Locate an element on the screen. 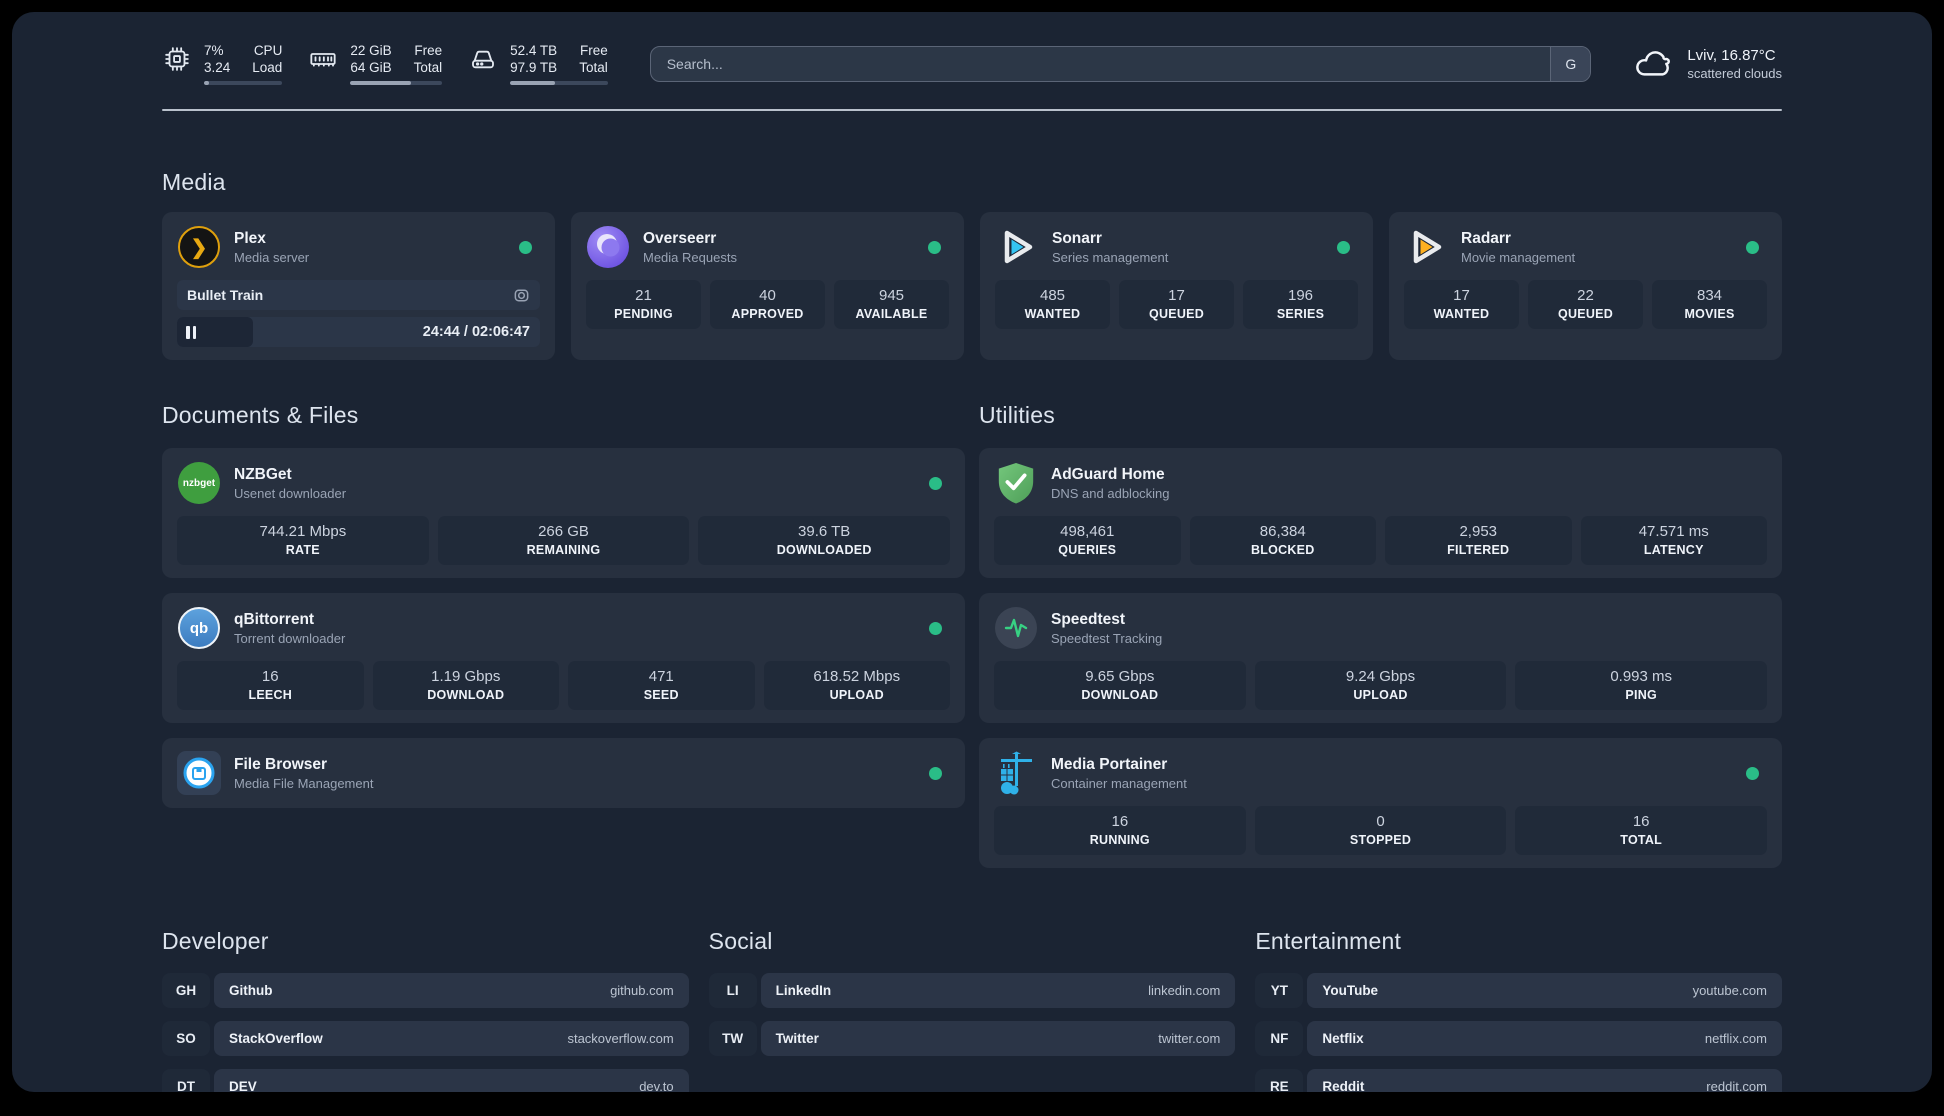 The width and height of the screenshot is (1944, 1116). app-desc: Speedtest Tracking is located at coordinates (1107, 638).